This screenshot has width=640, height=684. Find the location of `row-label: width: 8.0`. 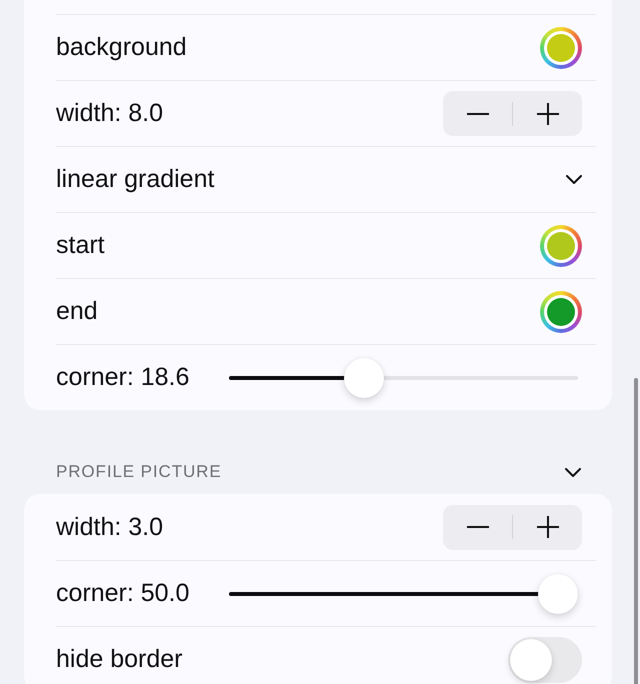

row-label: width: 8.0 is located at coordinates (110, 113).